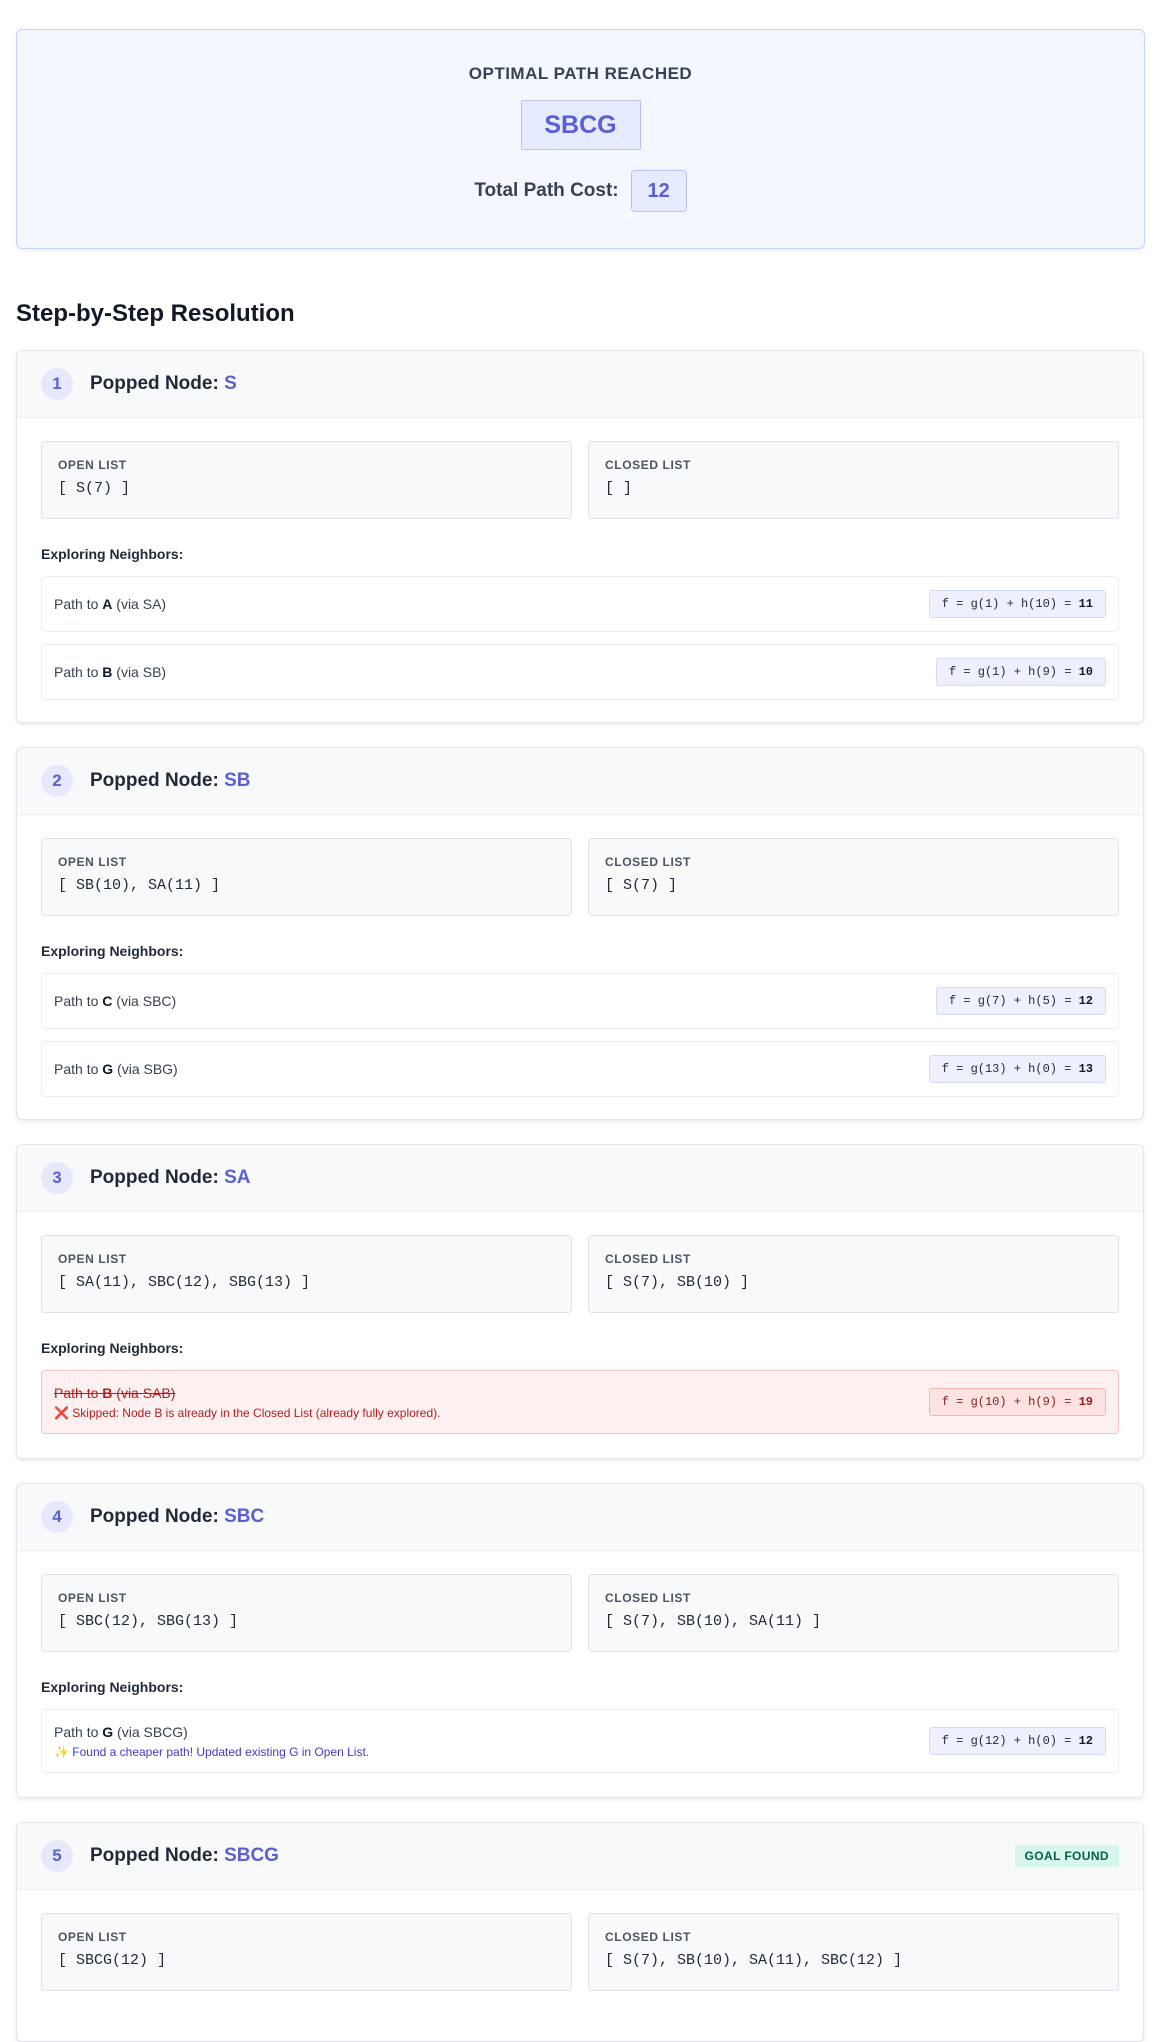  Describe the element at coordinates (1010, 1069) in the screenshot. I see `formula-text: f = g(13) + h(0) =` at that location.